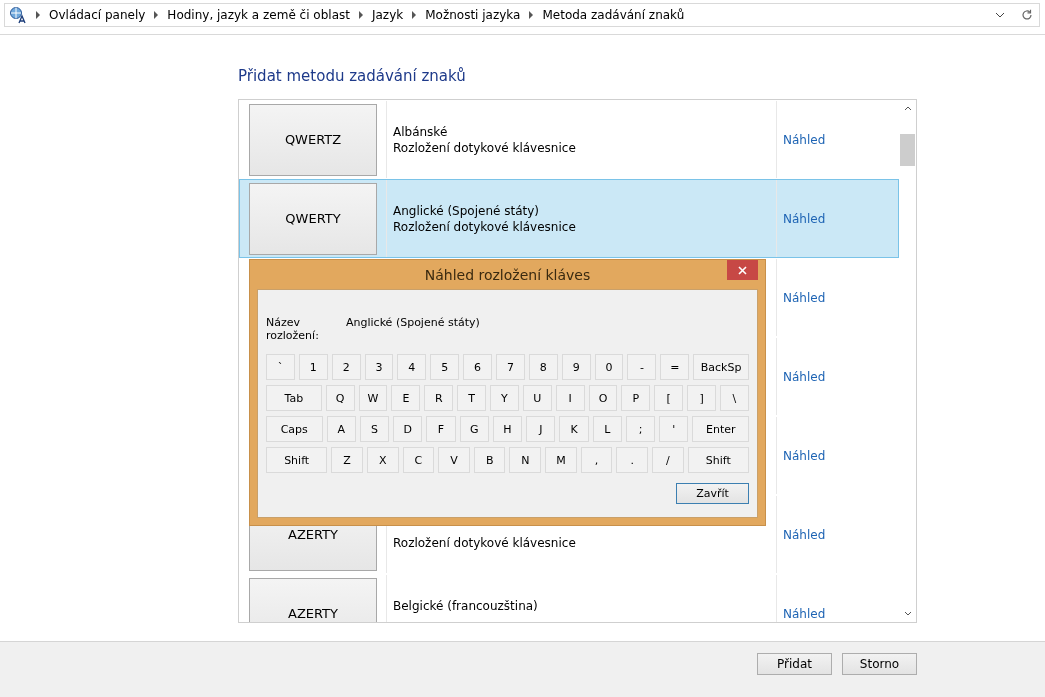 Image resolution: width=1045 pixels, height=697 pixels. I want to click on language-icon, so click(18, 15).